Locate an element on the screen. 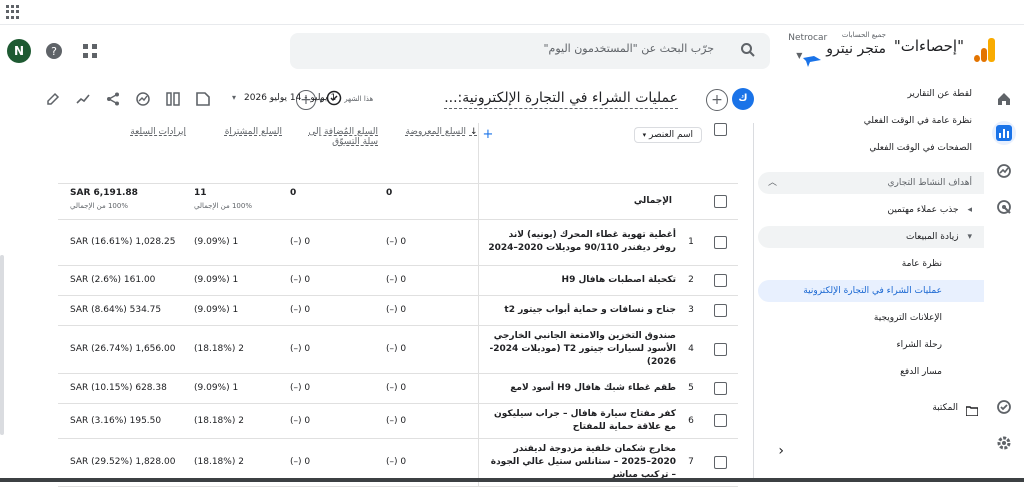 Image resolution: width=1024 pixels, height=487 pixels. apps-grid-icon is located at coordinates (13, 12).